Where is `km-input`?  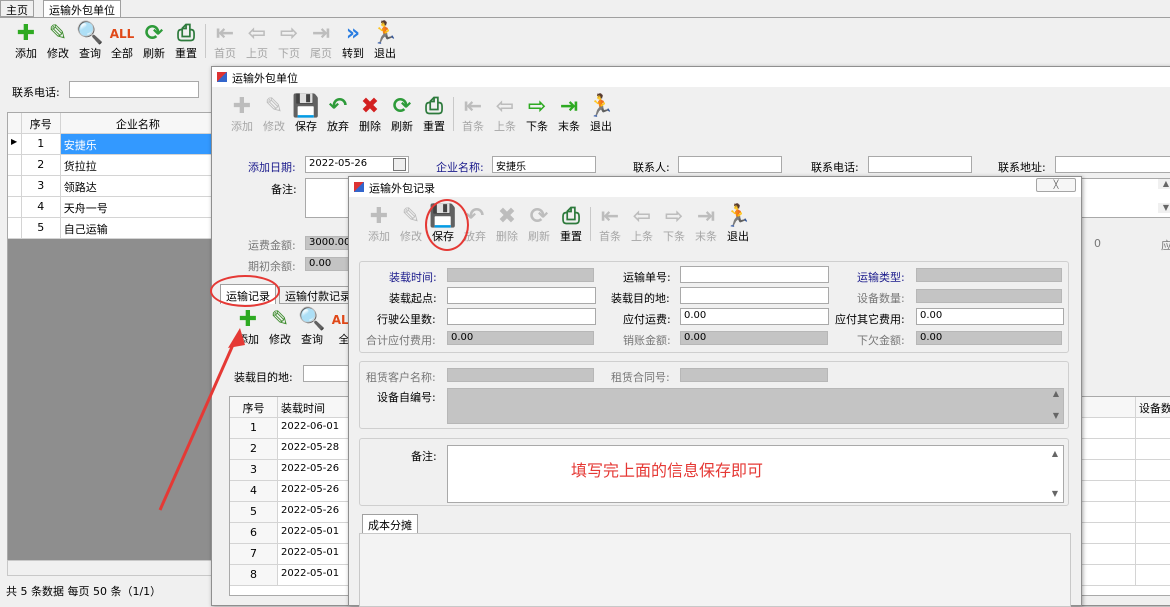
km-input is located at coordinates (521, 316).